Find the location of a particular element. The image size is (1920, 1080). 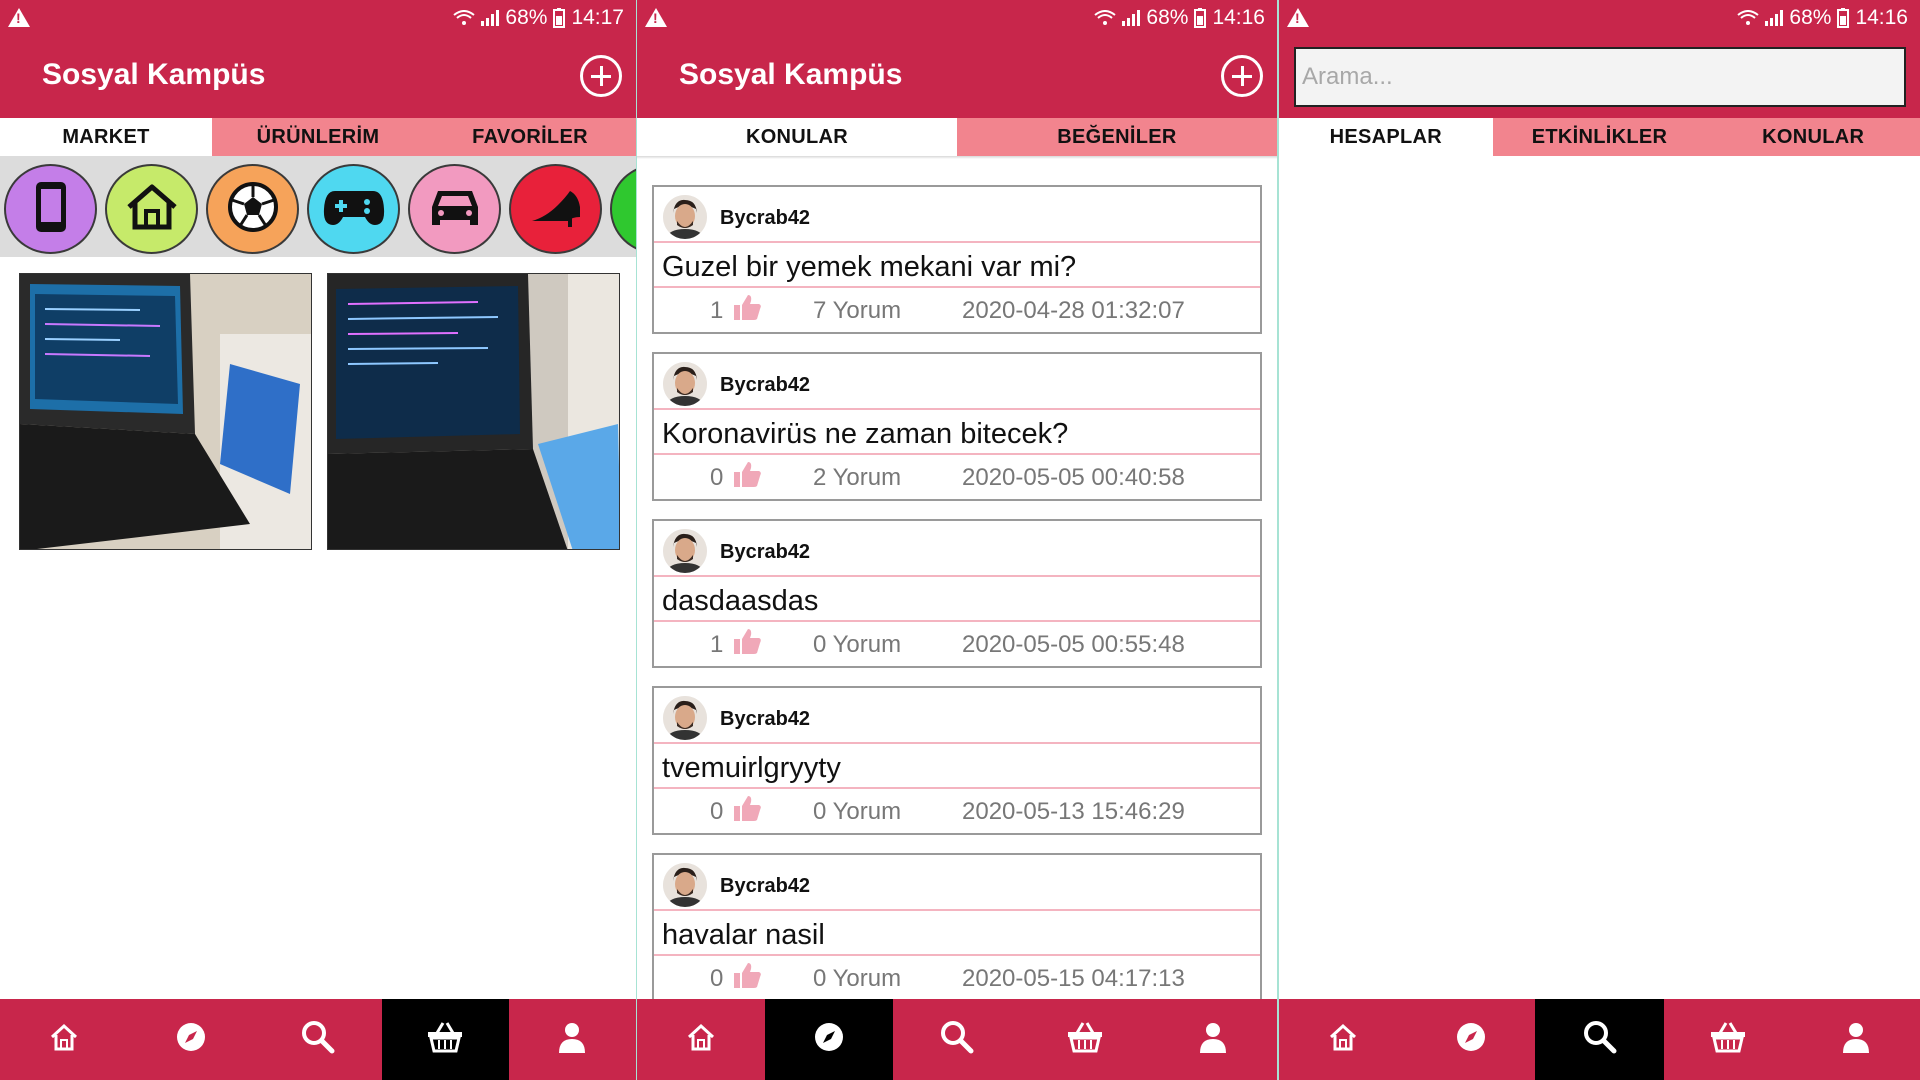

search-input is located at coordinates (1600, 77).